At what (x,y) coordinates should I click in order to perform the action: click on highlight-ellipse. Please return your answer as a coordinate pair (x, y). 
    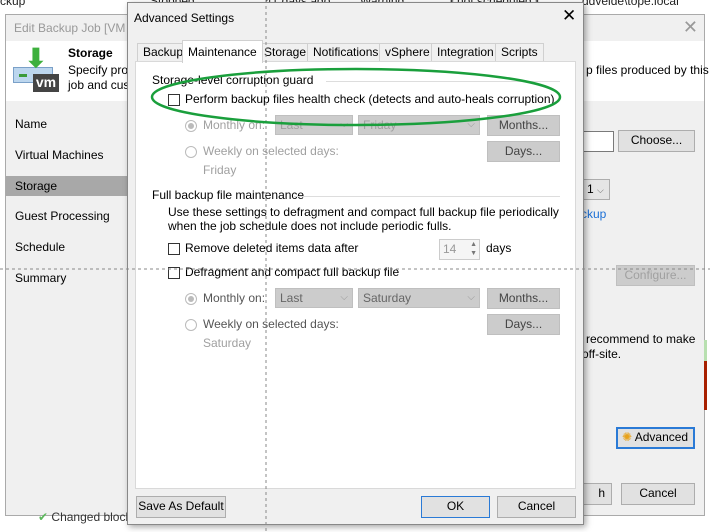
    Looking at the image, I should click on (356, 97).